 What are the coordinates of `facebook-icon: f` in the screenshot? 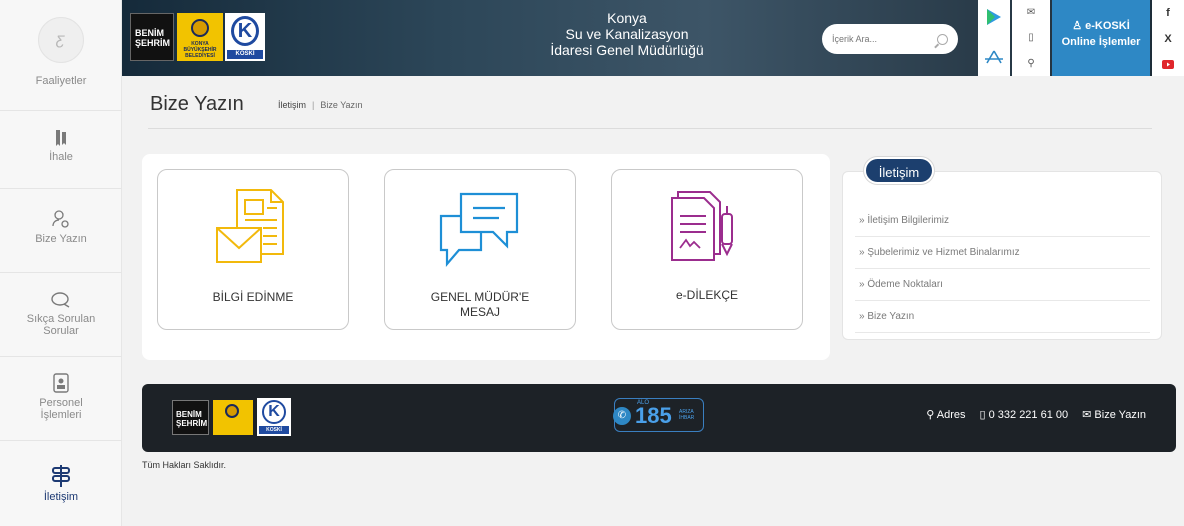 It's located at (1168, 13).